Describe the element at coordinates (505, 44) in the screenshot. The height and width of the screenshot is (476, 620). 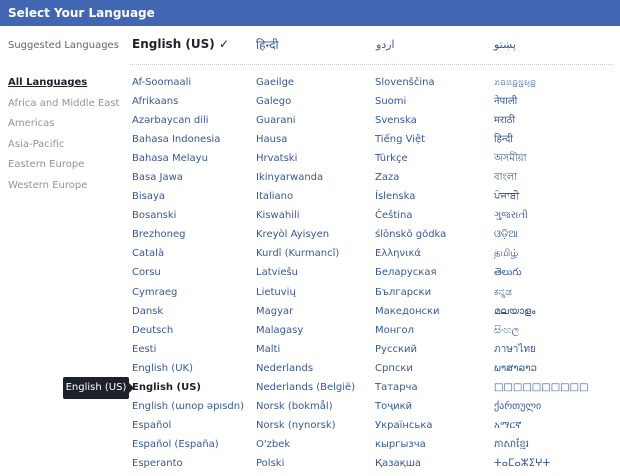
I see `suggested-language-pashto: پښتو` at that location.